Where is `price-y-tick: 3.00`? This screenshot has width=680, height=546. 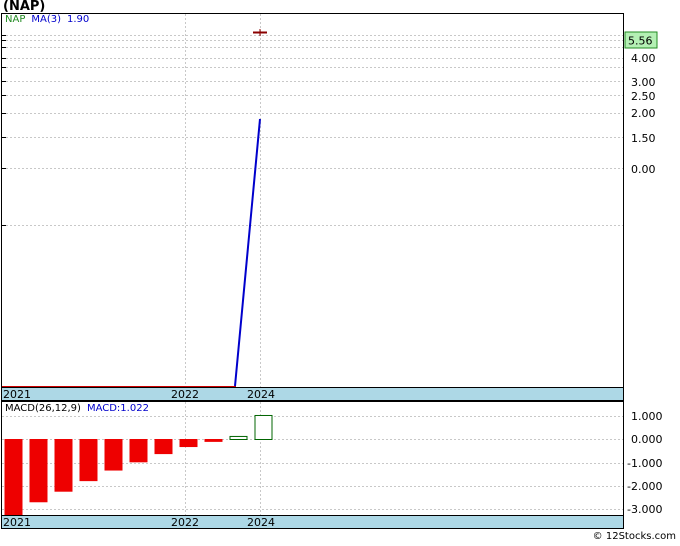 price-y-tick: 3.00 is located at coordinates (643, 82).